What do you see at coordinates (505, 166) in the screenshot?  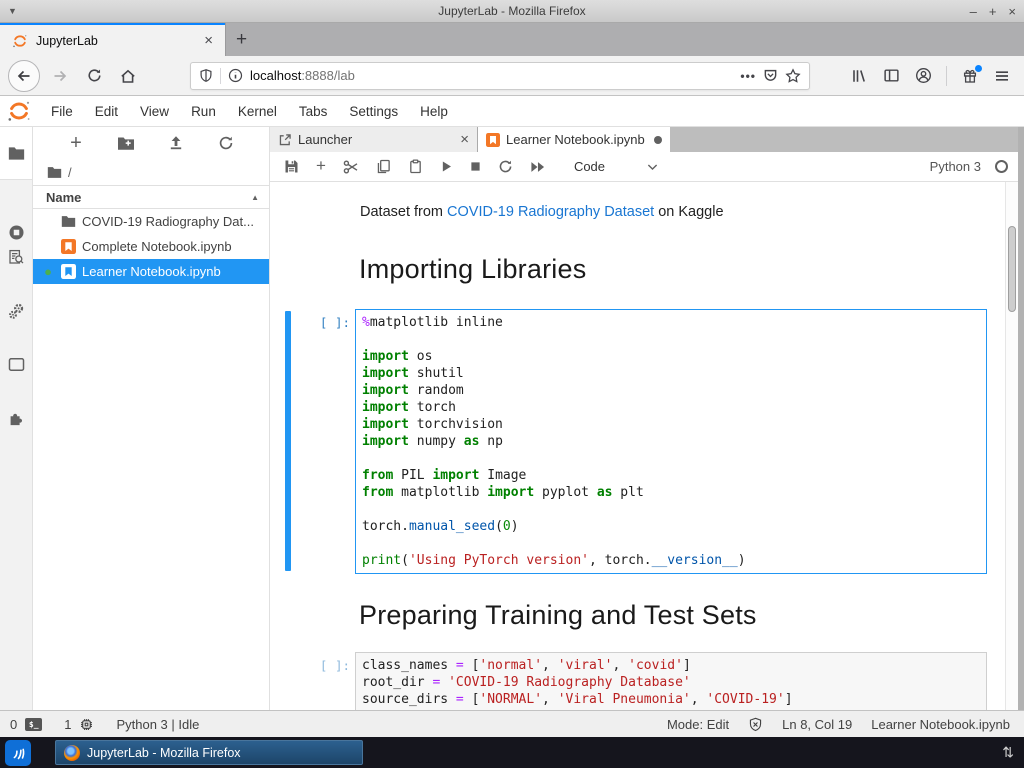 I see `restart-kernel-button` at bounding box center [505, 166].